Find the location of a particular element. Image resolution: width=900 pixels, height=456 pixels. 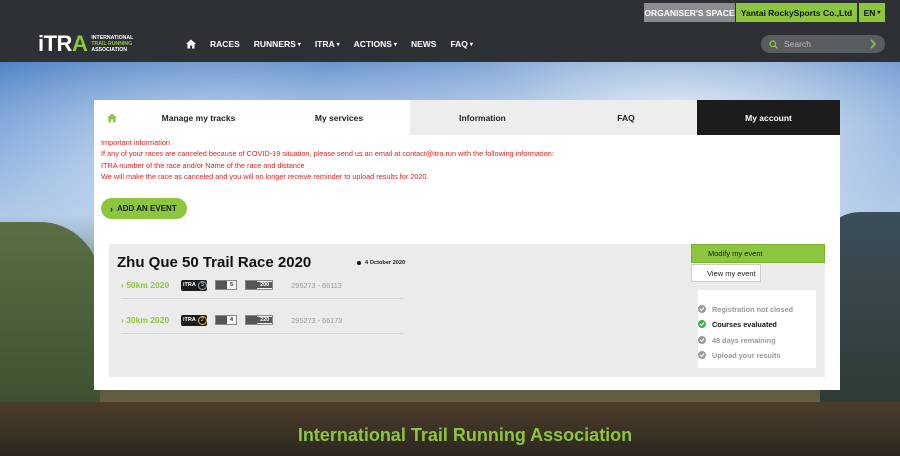

course-row: › 50km 2020 iTRA 3 5 200 295273 - 66113 is located at coordinates (231, 285).